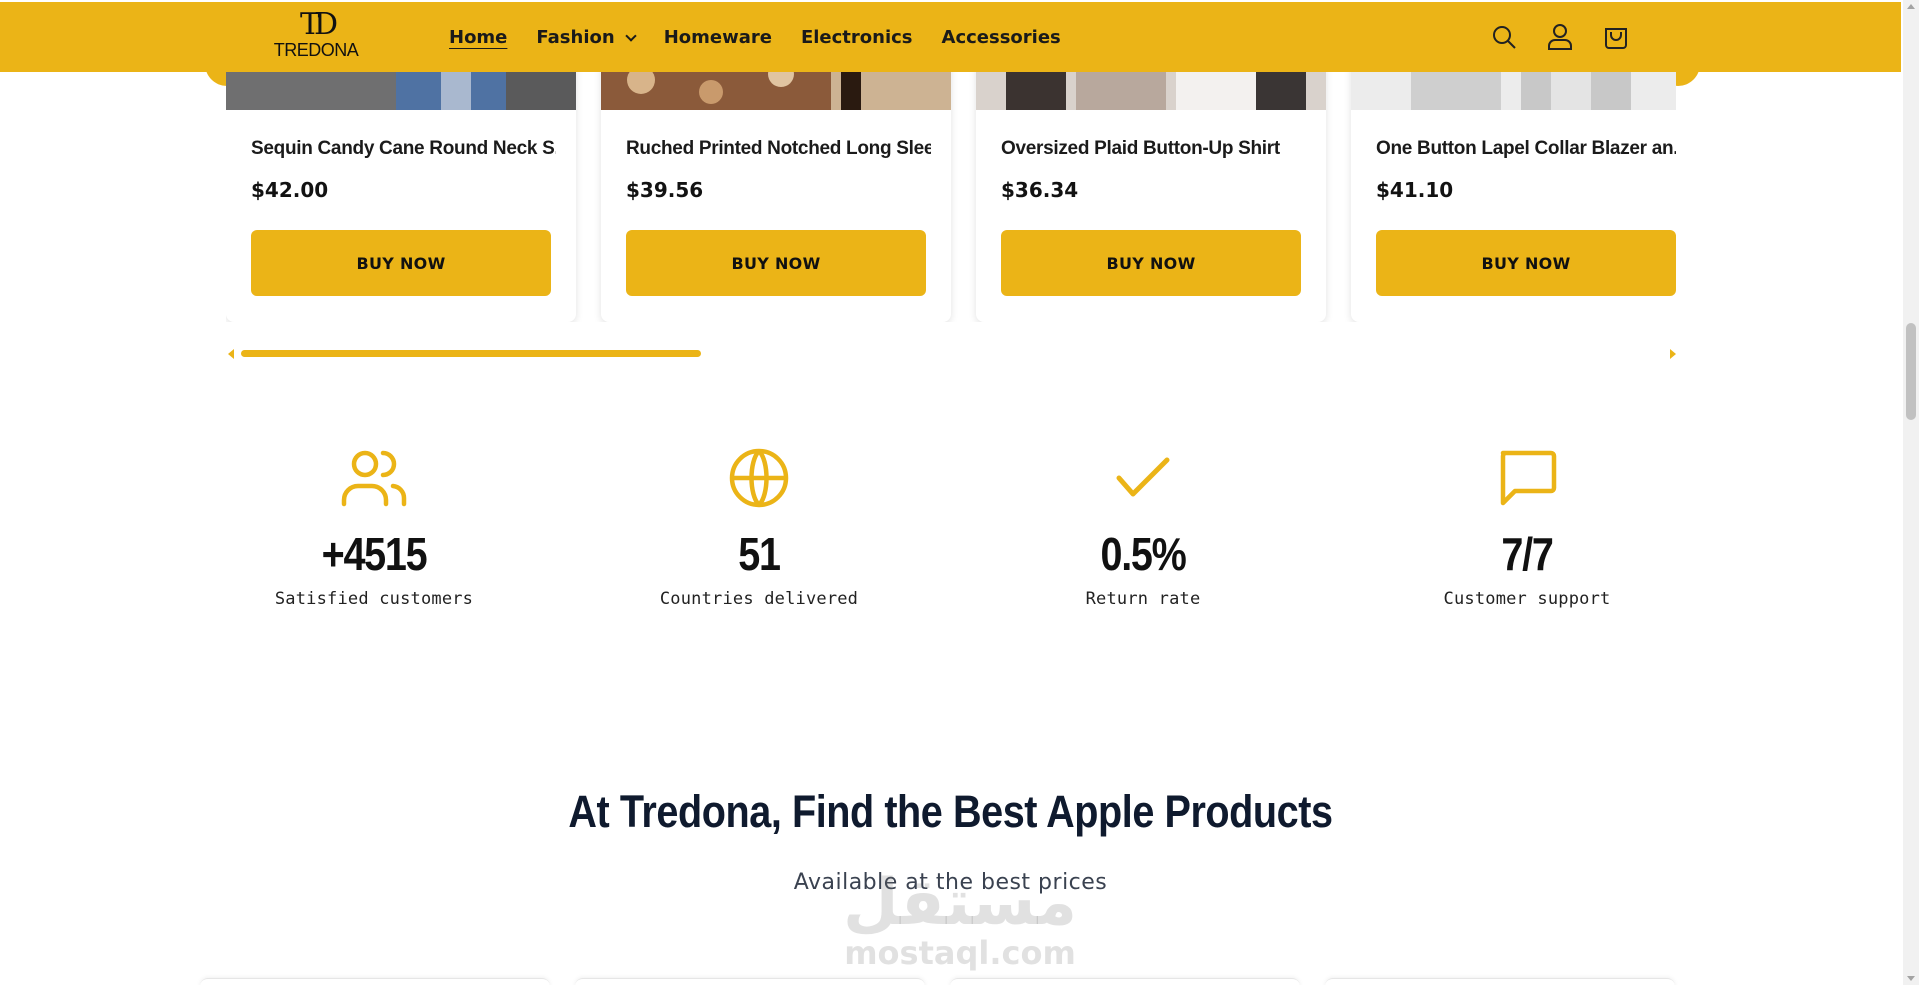  What do you see at coordinates (1527, 478) in the screenshot?
I see `chat-icon` at bounding box center [1527, 478].